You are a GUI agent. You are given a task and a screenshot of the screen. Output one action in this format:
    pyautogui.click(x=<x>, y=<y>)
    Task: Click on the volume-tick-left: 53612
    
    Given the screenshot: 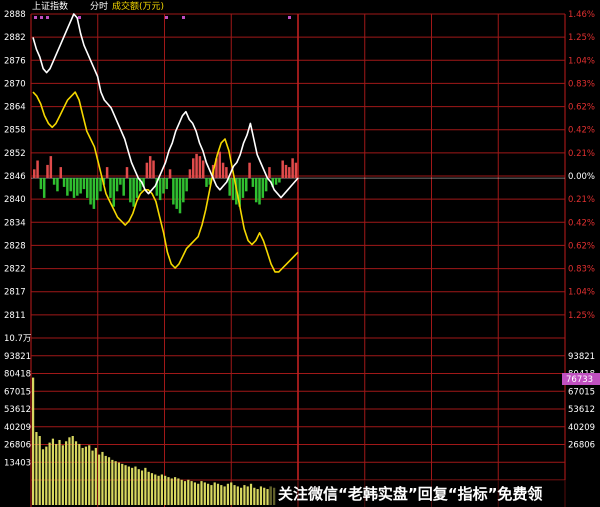 What is the action you would take?
    pyautogui.click(x=17, y=410)
    